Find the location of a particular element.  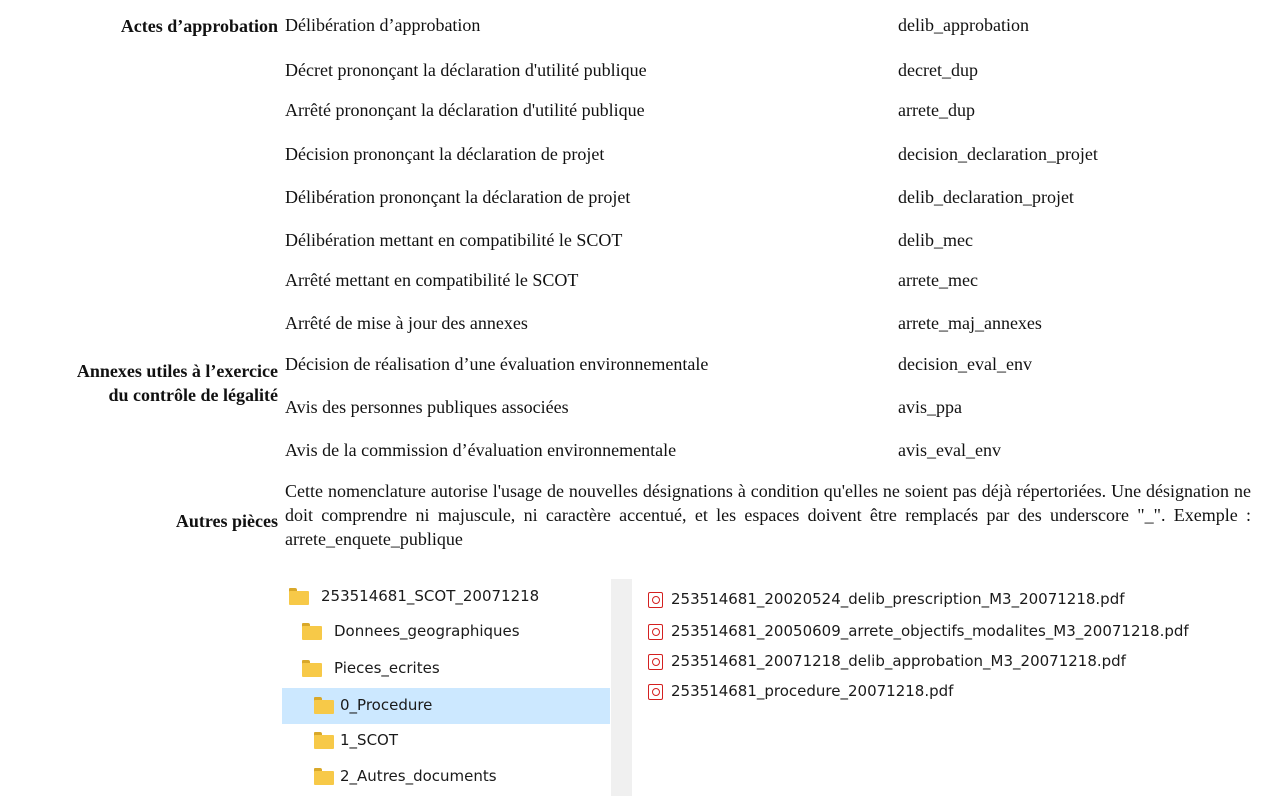

tree-item-label: 253514681_SCOT_20071218 is located at coordinates (430, 596).